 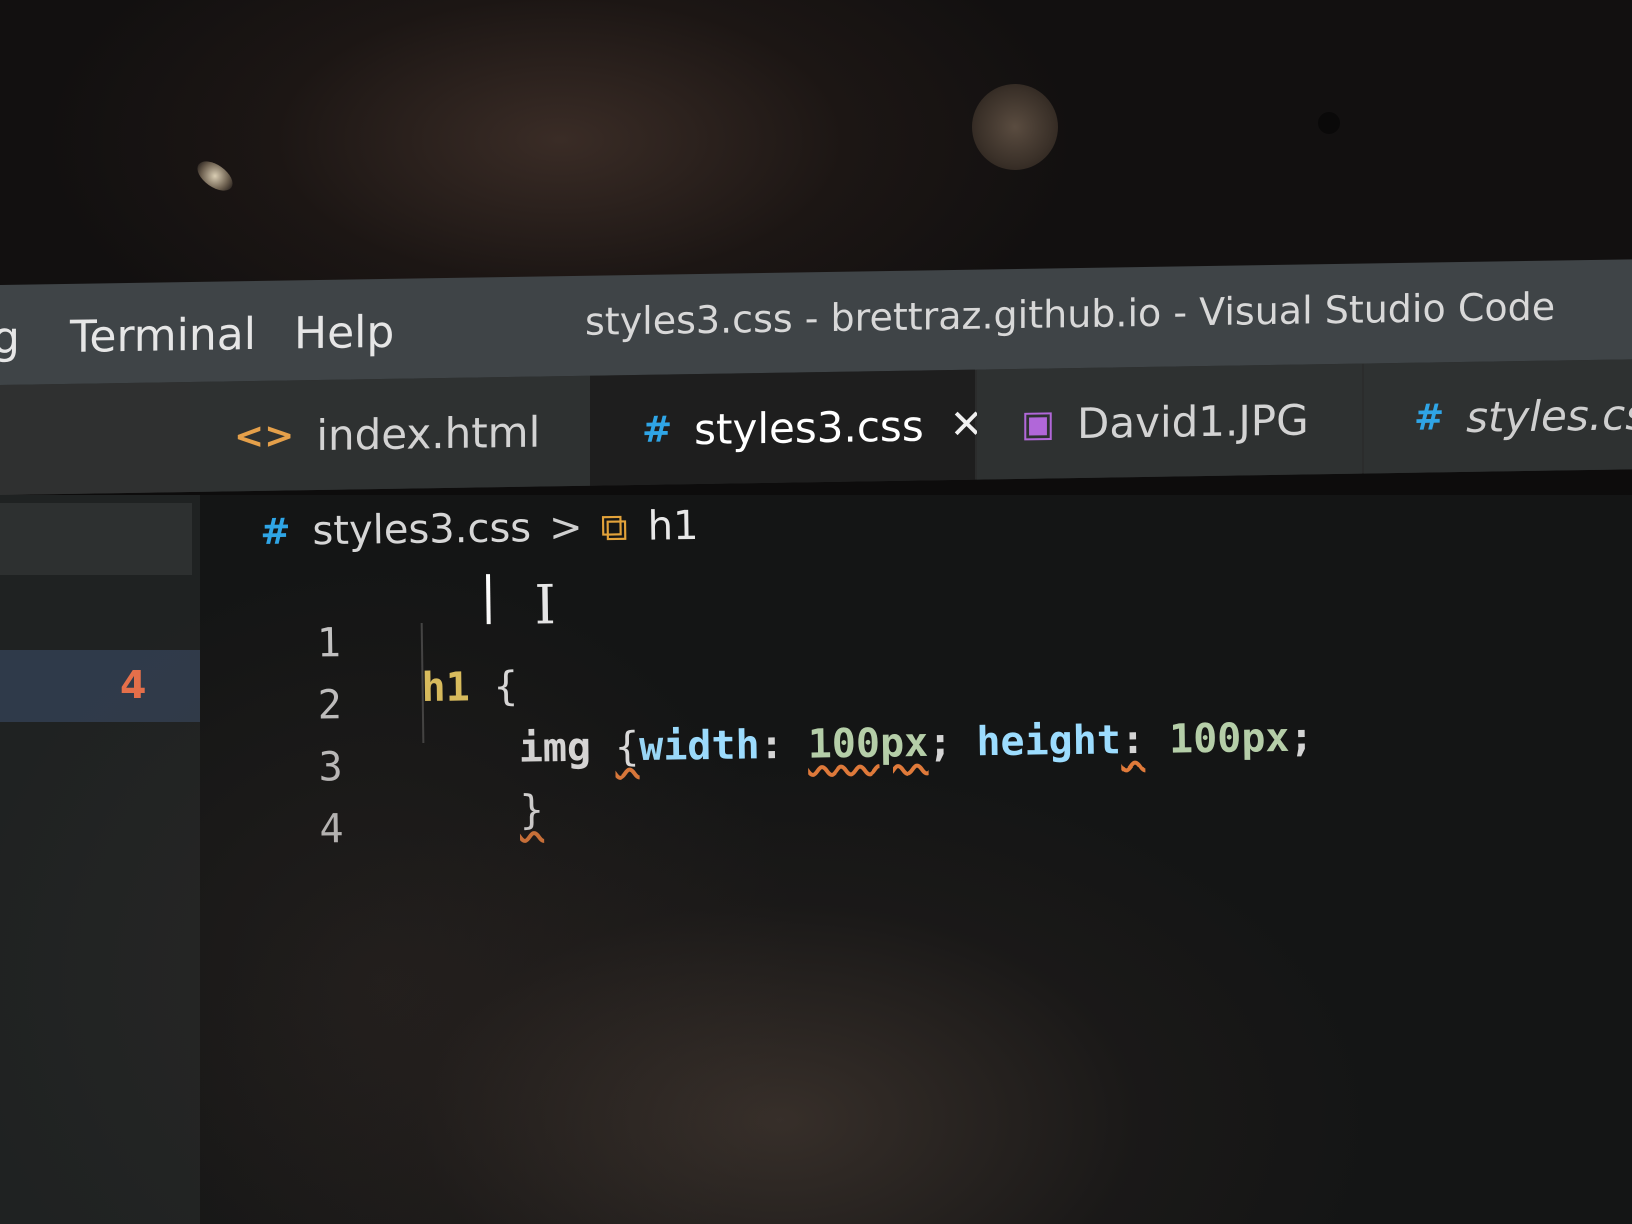 I want to click on explorer-sidebar: 4, so click(x=100, y=859).